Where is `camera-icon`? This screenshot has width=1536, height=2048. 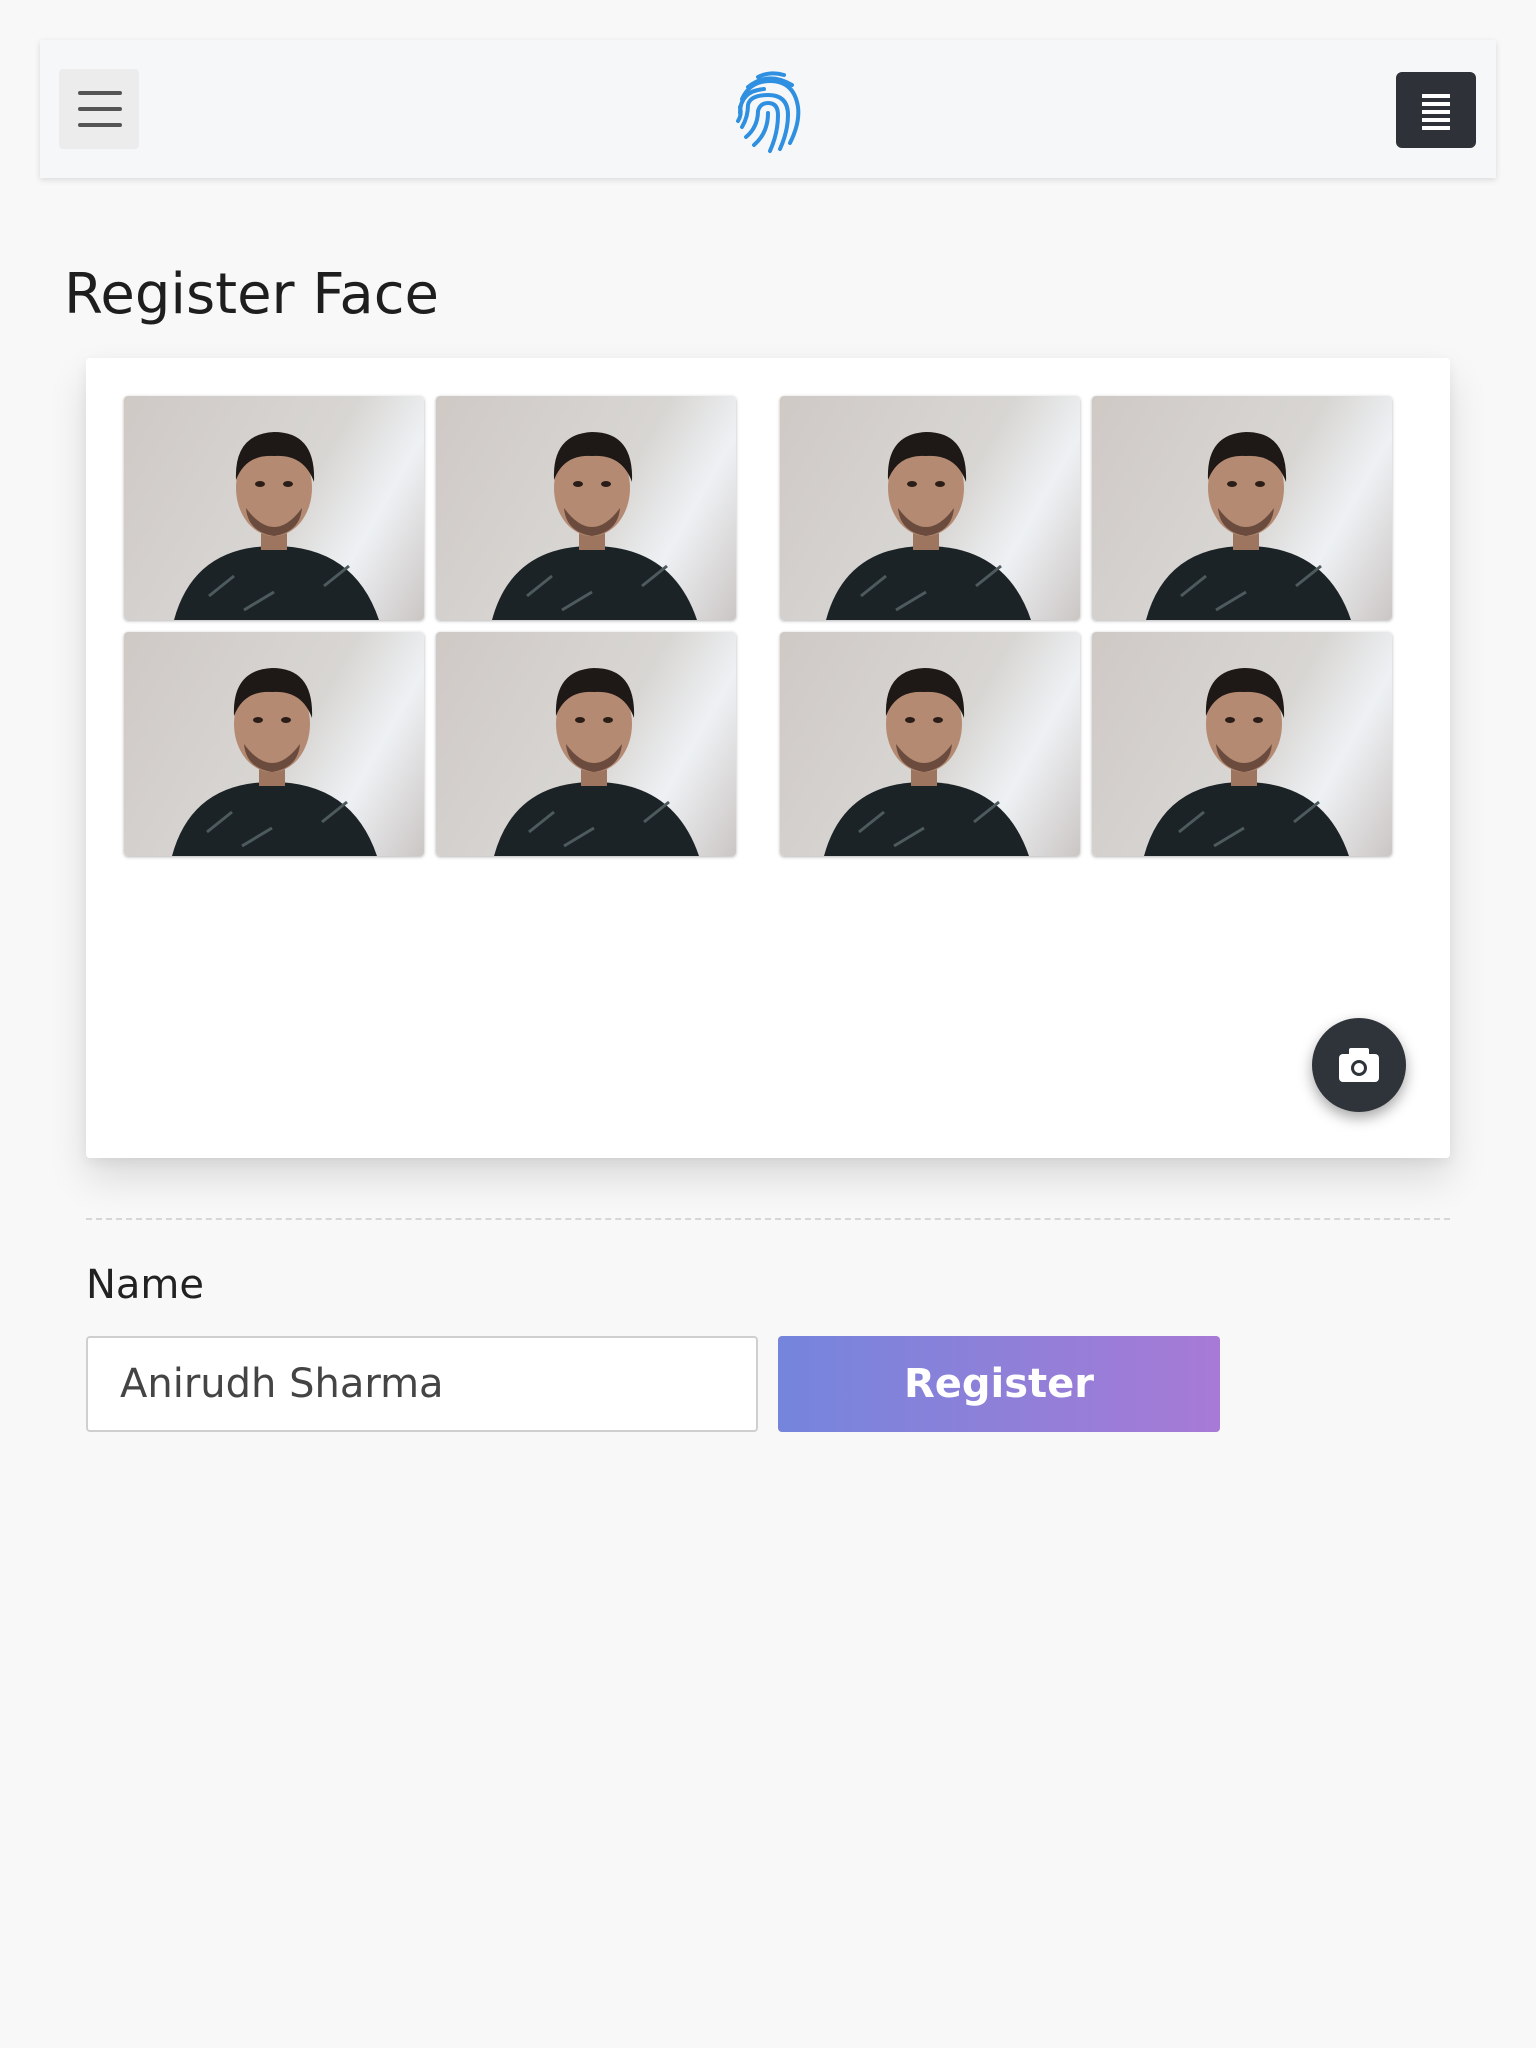
camera-icon is located at coordinates (1359, 1065).